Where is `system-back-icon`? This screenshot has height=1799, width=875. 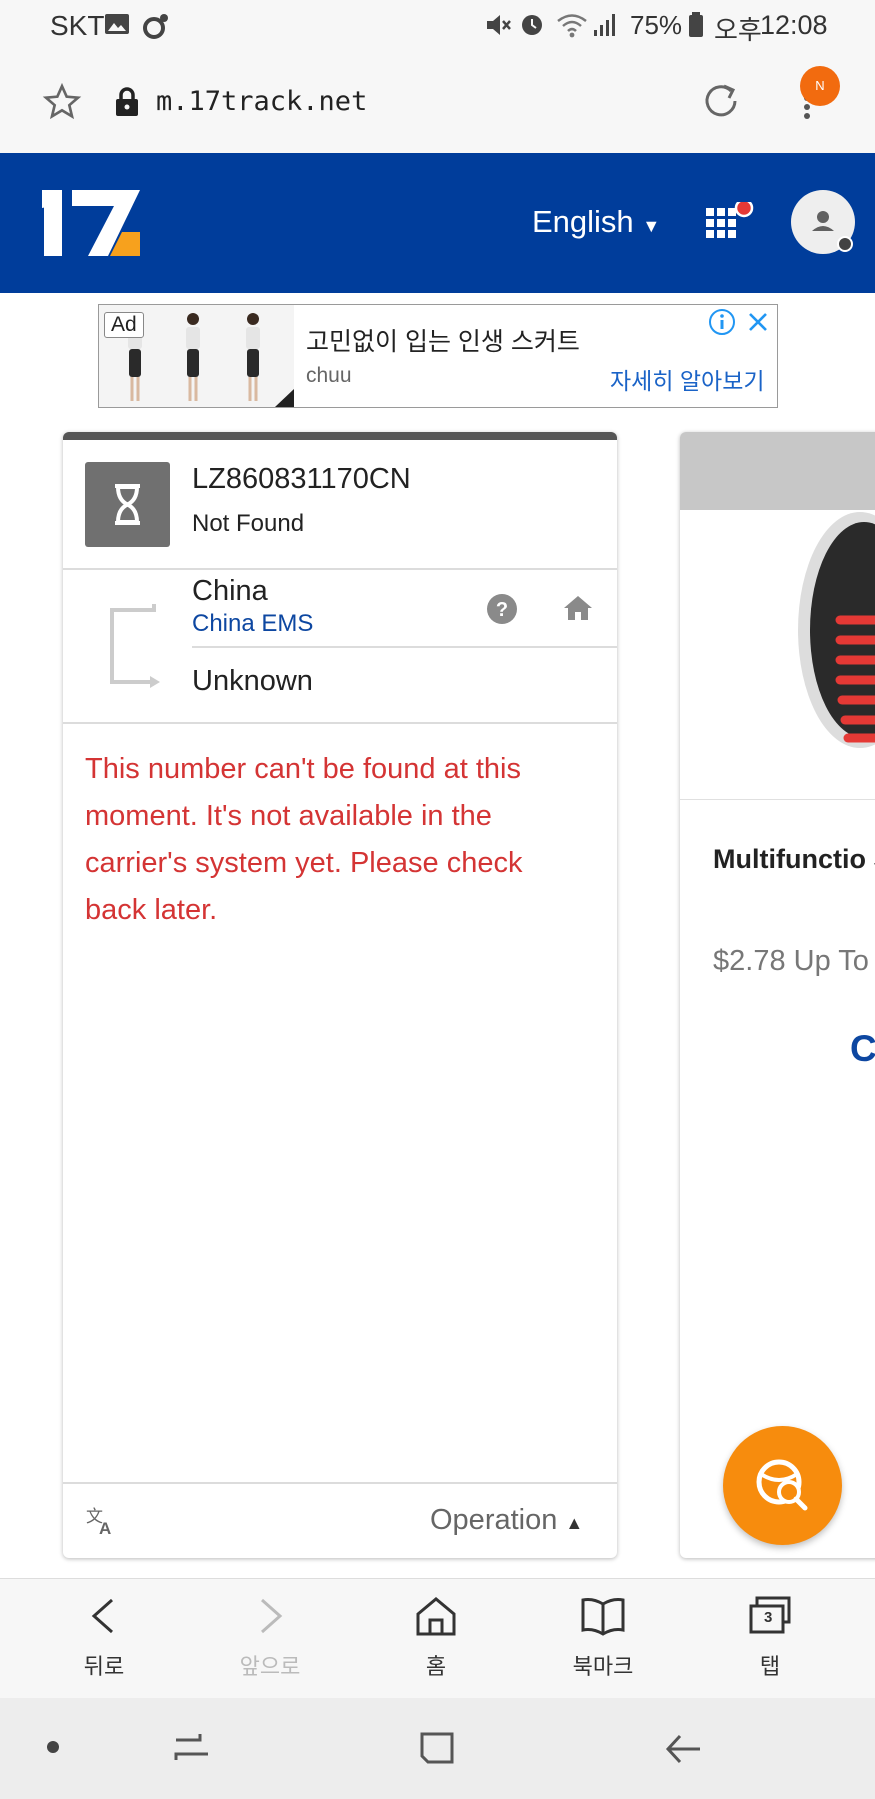 system-back-icon is located at coordinates (684, 1751).